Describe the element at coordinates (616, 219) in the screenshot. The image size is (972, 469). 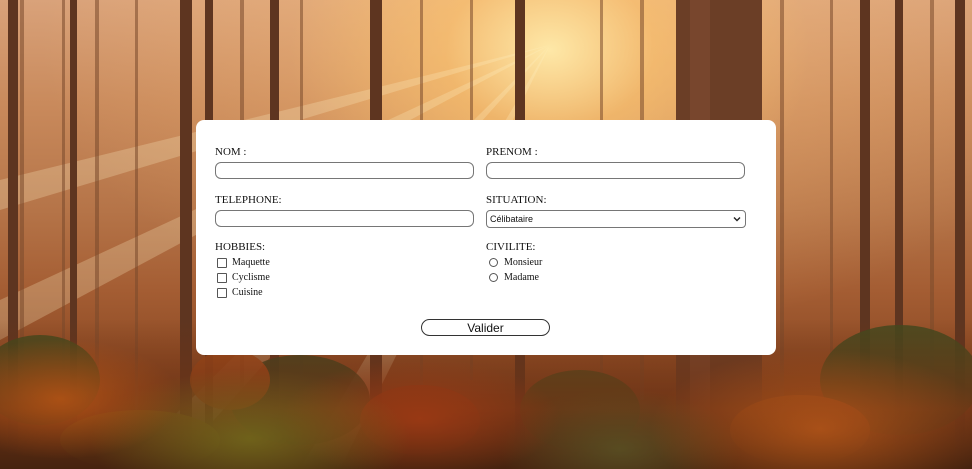
I see `situation-select: Célibataire` at that location.